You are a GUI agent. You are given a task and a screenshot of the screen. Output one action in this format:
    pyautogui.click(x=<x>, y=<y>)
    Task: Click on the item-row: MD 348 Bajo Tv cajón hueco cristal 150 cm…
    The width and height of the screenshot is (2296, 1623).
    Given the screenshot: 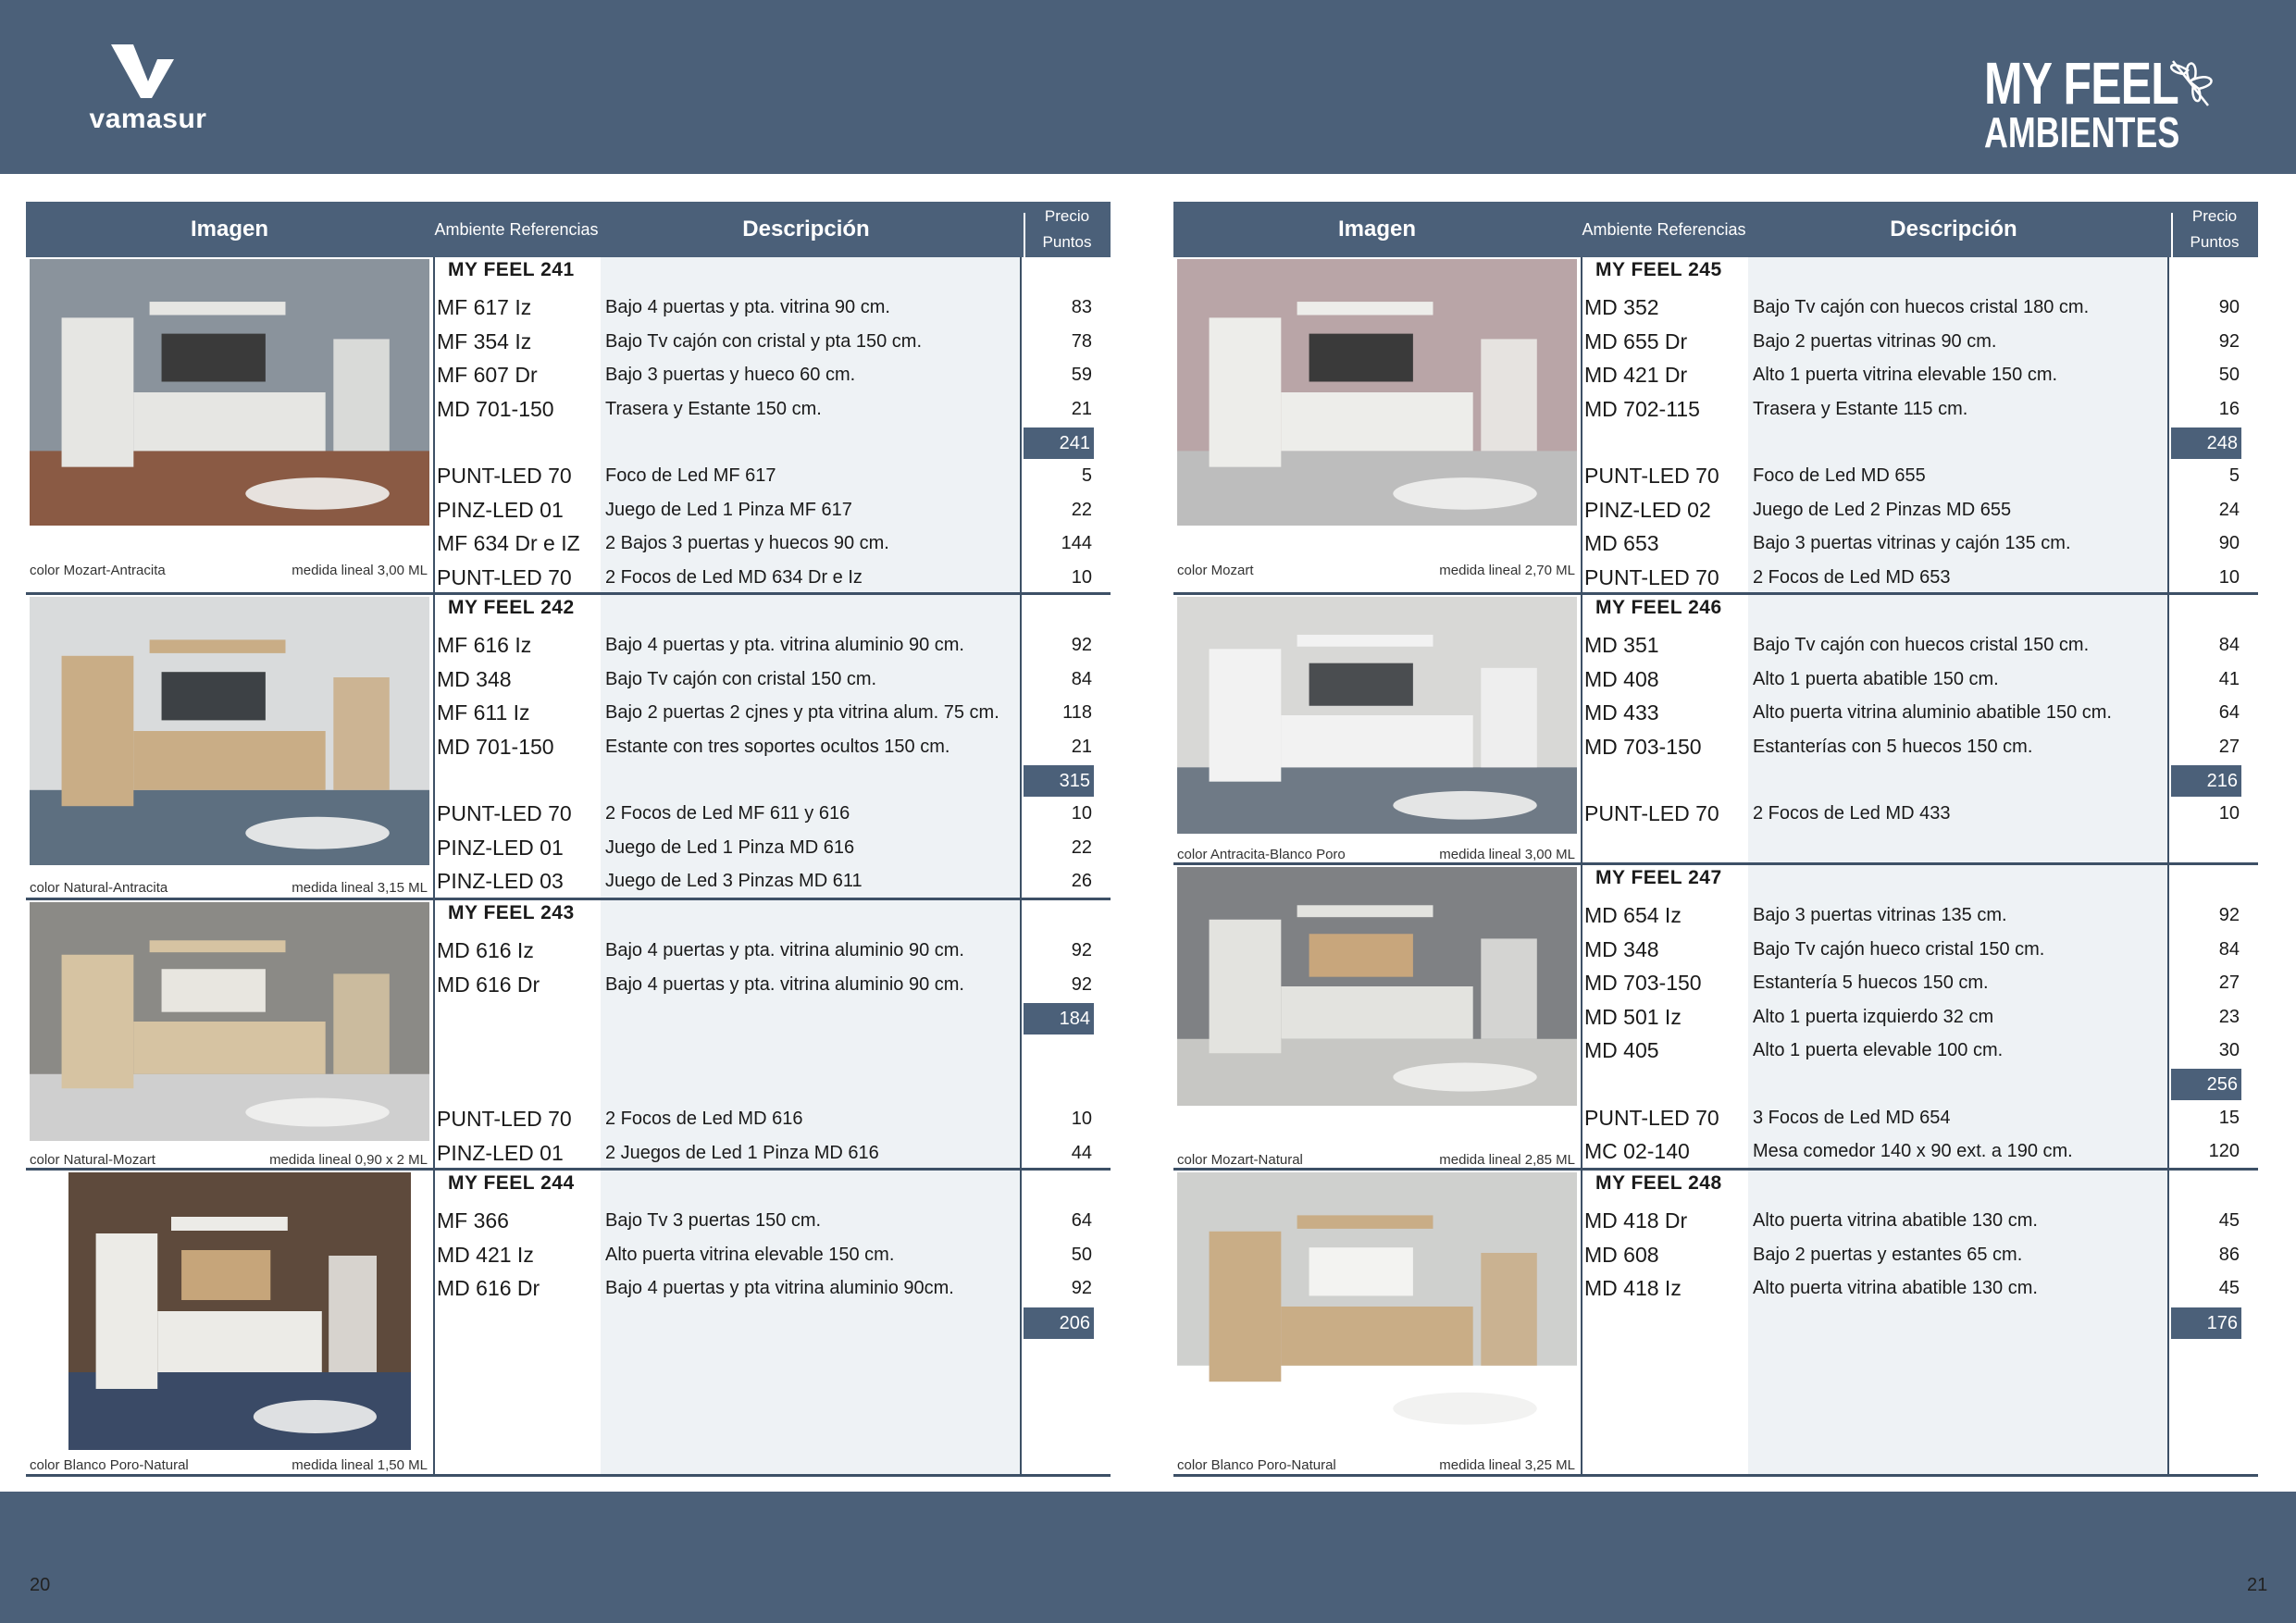 What is the action you would take?
    pyautogui.click(x=1715, y=949)
    